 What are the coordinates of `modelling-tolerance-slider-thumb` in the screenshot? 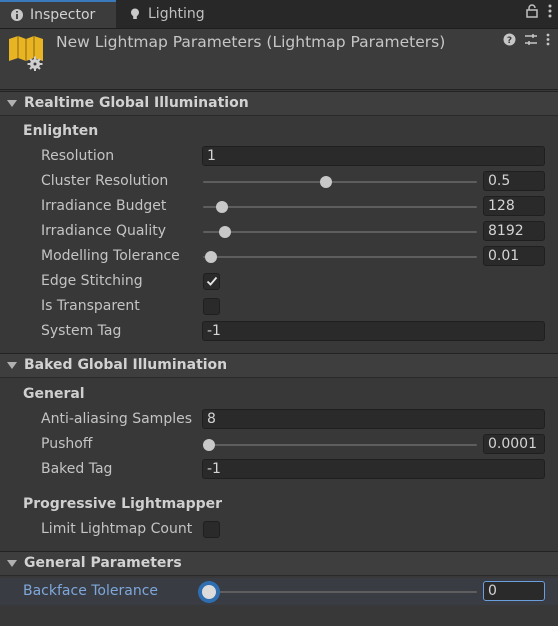 It's located at (211, 257).